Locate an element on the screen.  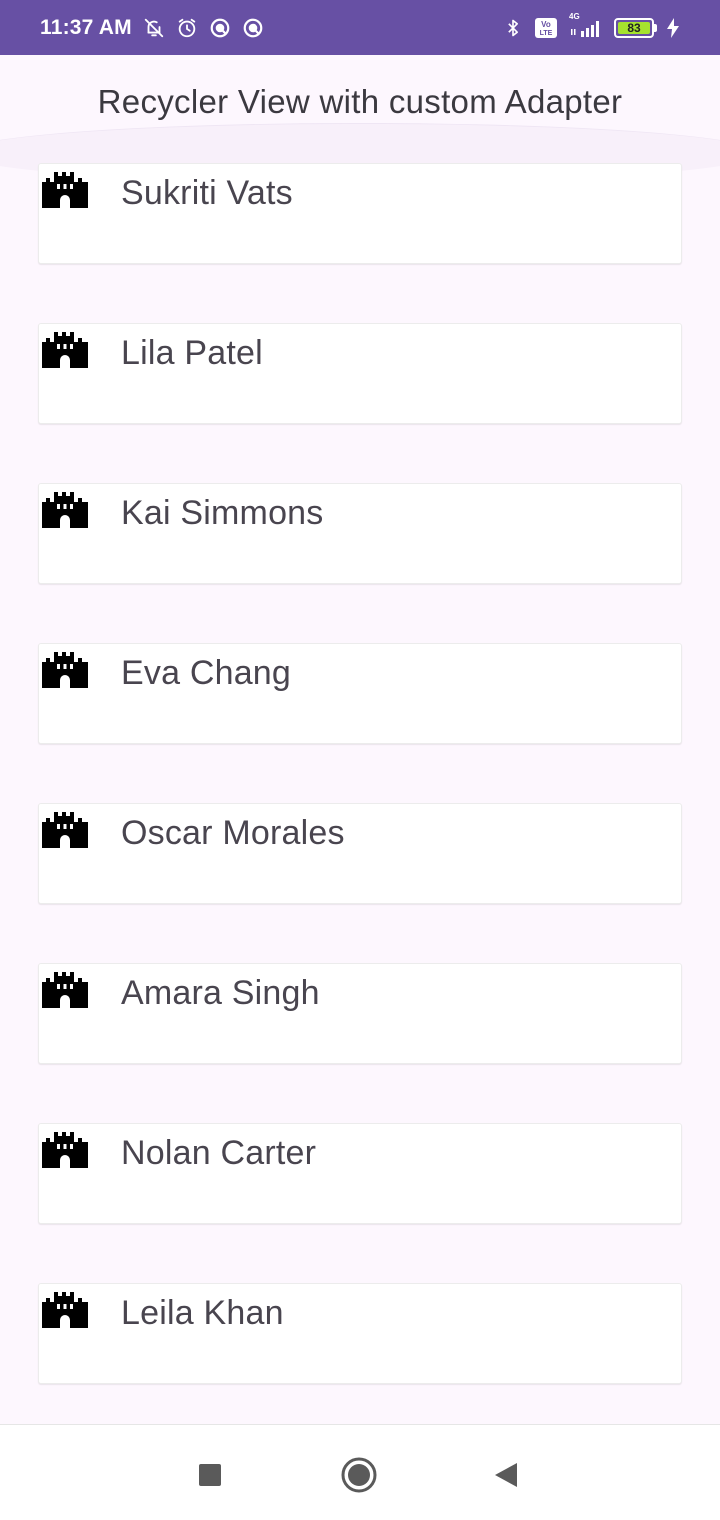
list-item: Oscar Morales is located at coordinates (360, 853).